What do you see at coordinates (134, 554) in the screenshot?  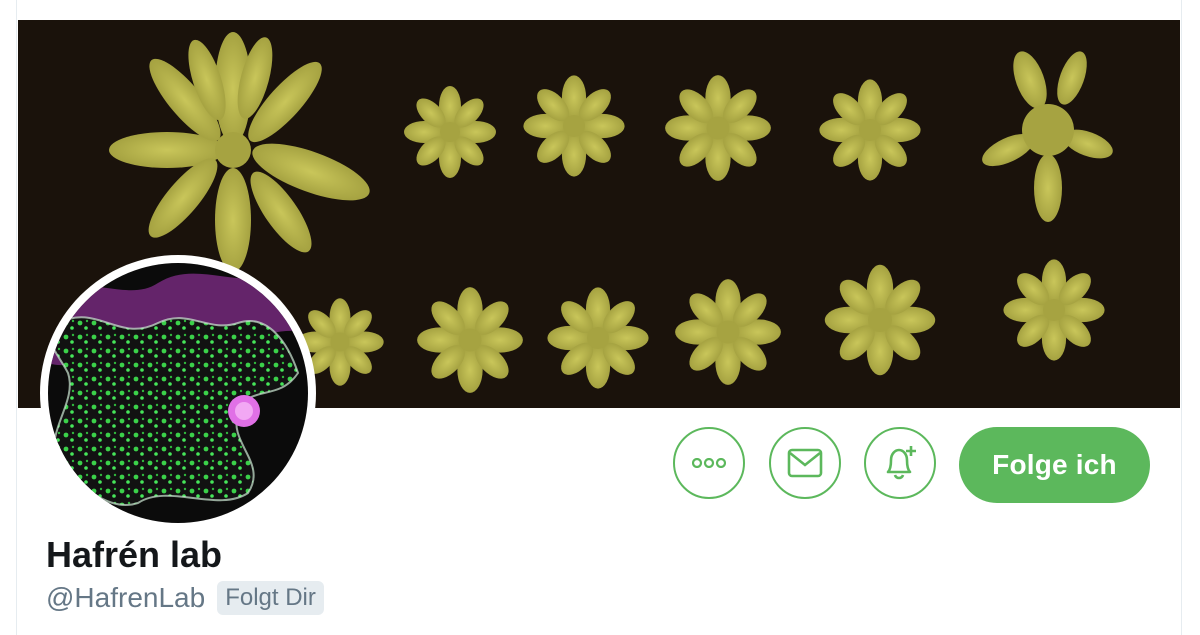 I see `profile-name: Hafrén lab` at bounding box center [134, 554].